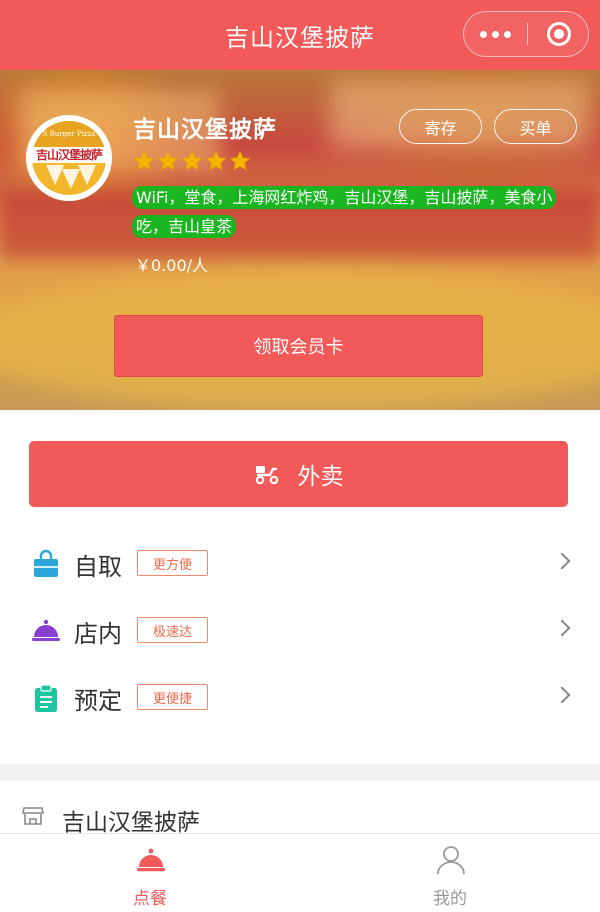  Describe the element at coordinates (300, 700) in the screenshot. I see `reservation-row: 预定 更便捷` at that location.